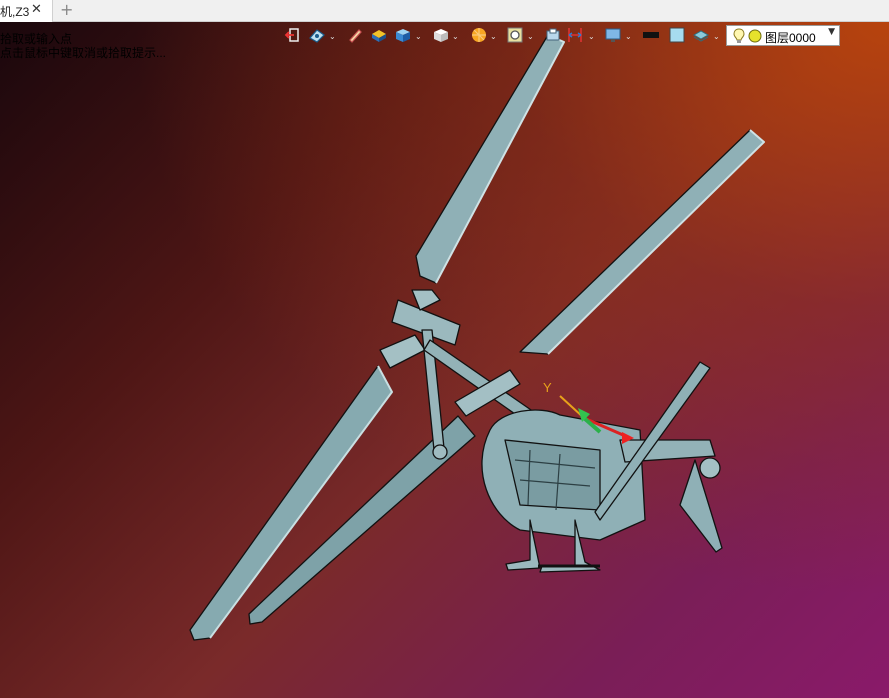 Image resolution: width=889 pixels, height=698 pixels. I want to click on zoom-fit-icon, so click(515, 35).